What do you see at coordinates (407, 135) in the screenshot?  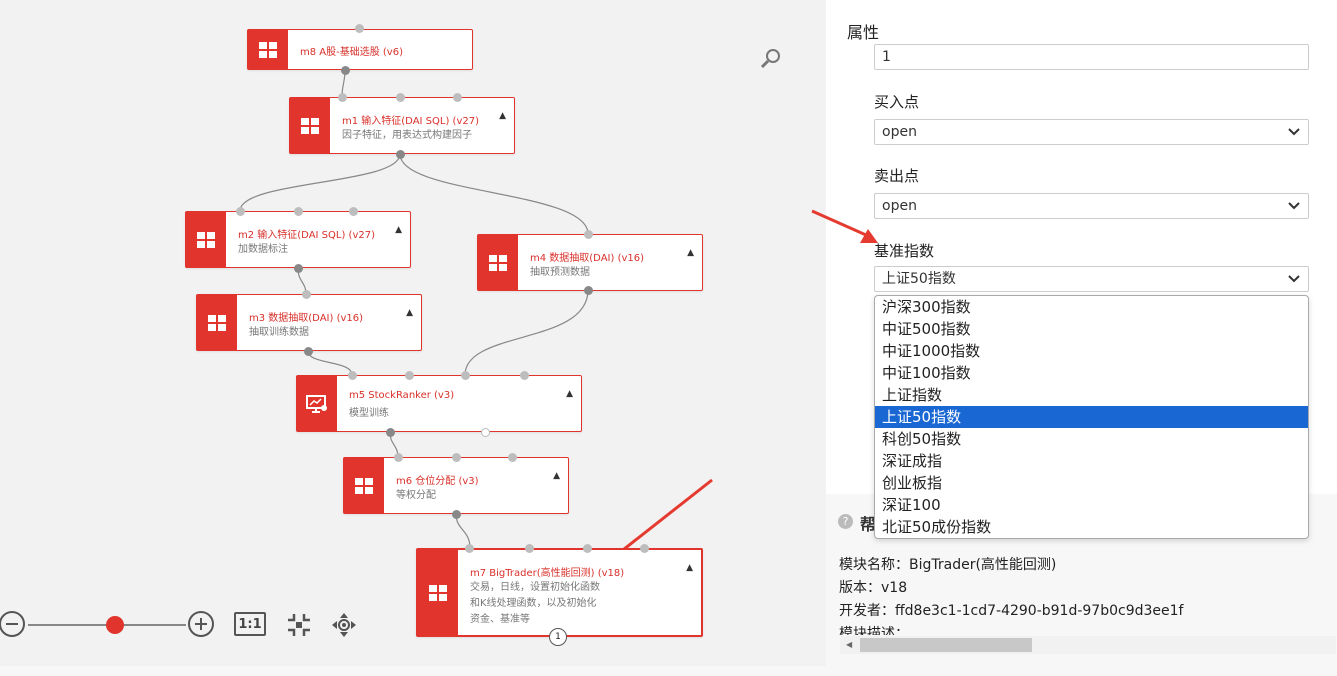 I see `node-desc: 因子特征，用表达式构建因子` at bounding box center [407, 135].